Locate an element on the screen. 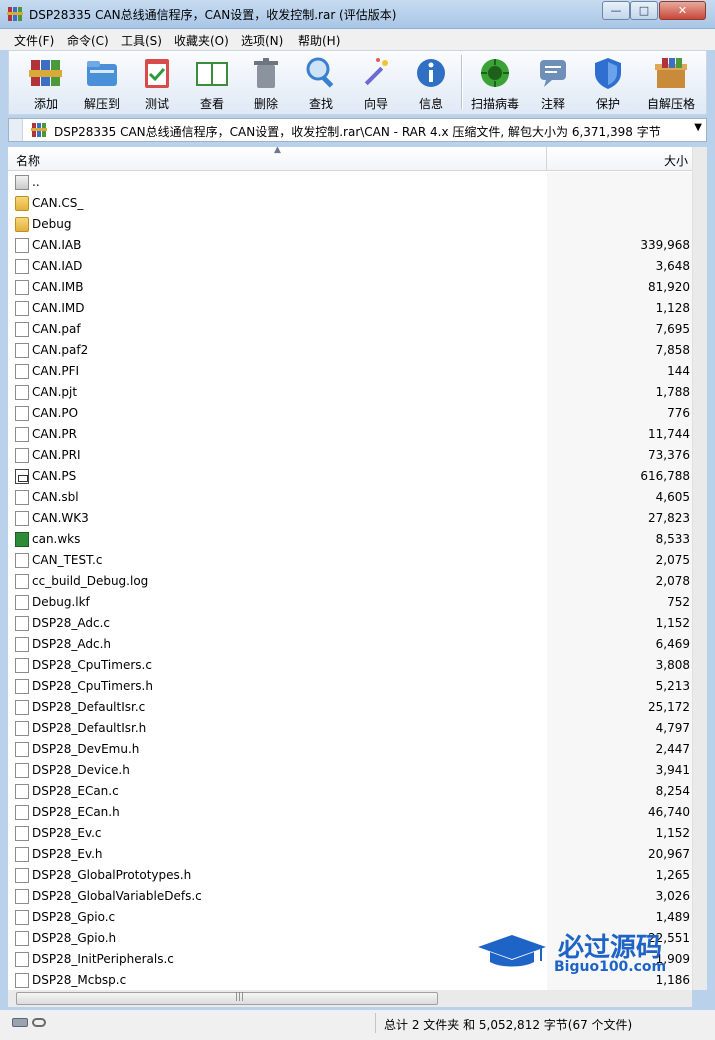 The width and height of the screenshot is (715, 1040). column-divider is located at coordinates (546, 159).